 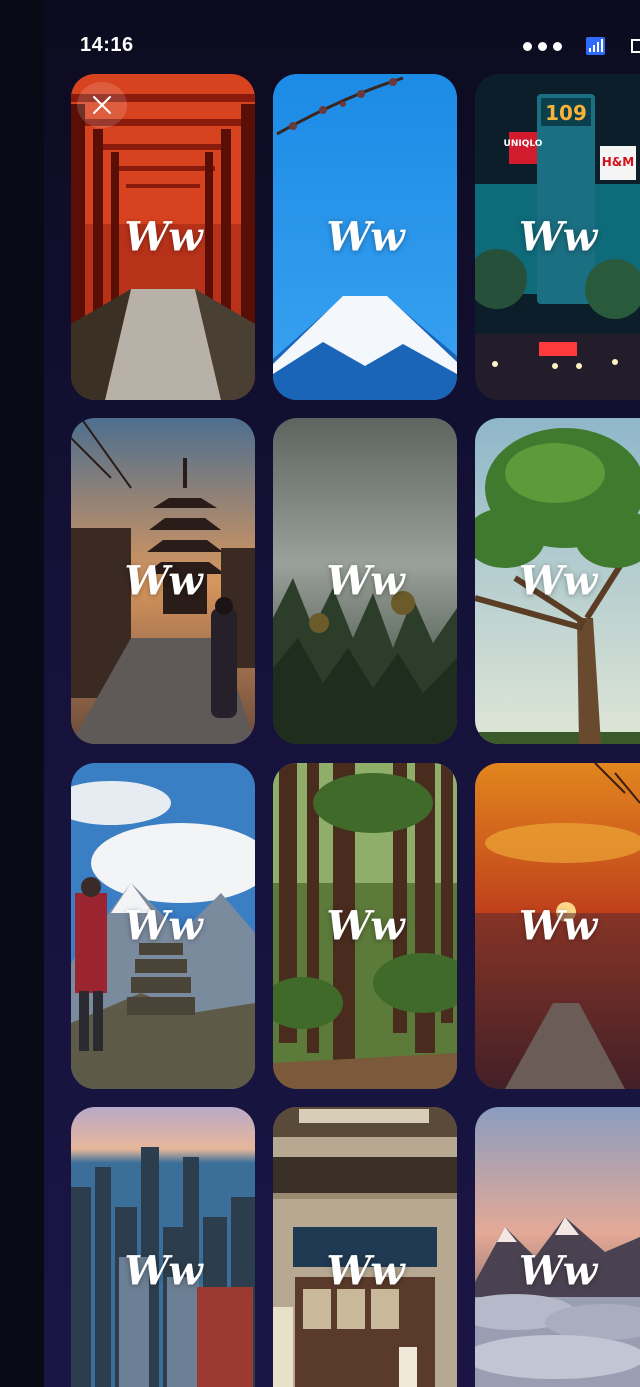 I want to click on wallpaper-card-hiker: Ww, so click(x=163, y=926).